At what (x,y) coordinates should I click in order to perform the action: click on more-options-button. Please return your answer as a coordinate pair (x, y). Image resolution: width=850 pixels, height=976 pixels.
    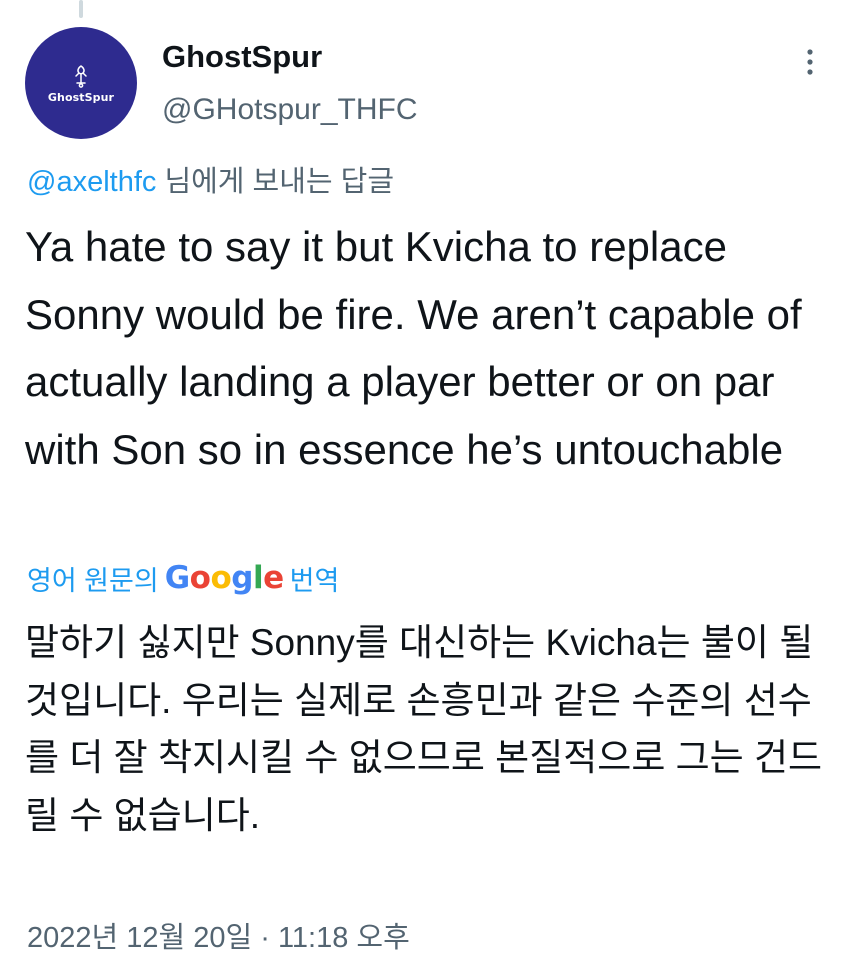
    Looking at the image, I should click on (810, 62).